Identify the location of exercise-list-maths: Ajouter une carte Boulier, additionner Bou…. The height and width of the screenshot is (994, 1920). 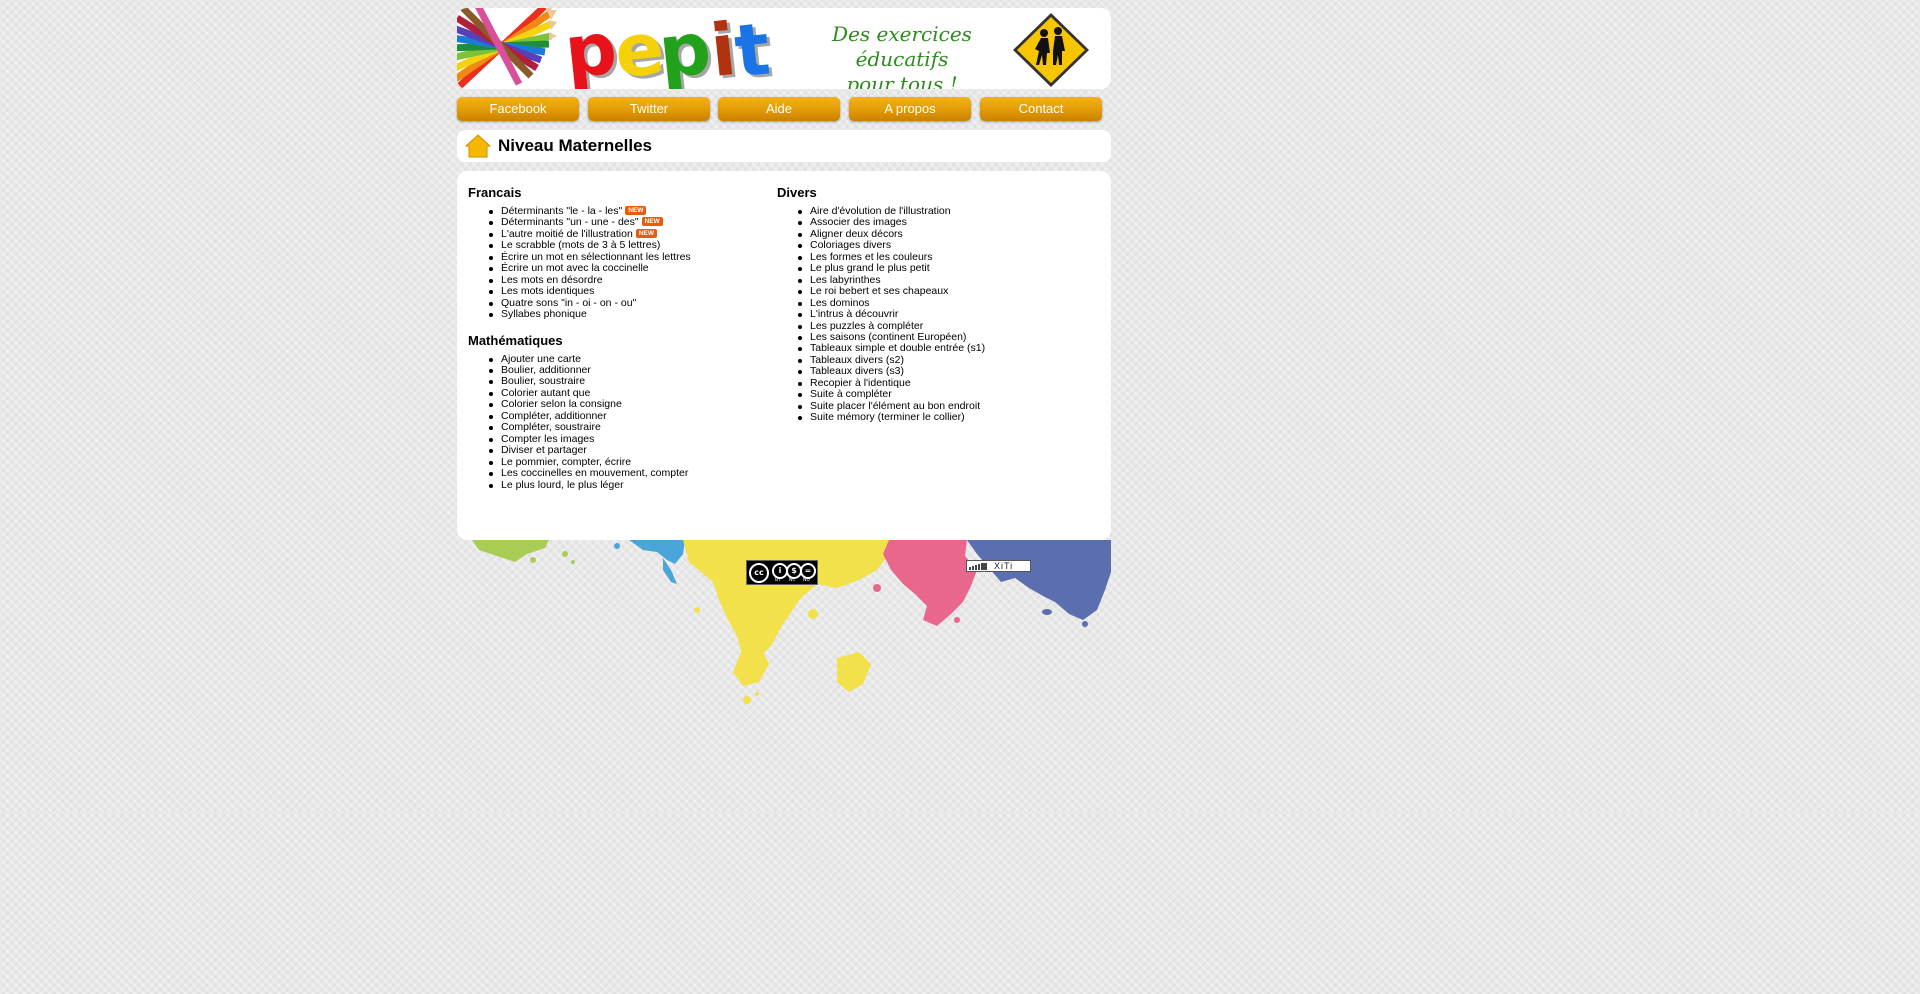
(618, 422).